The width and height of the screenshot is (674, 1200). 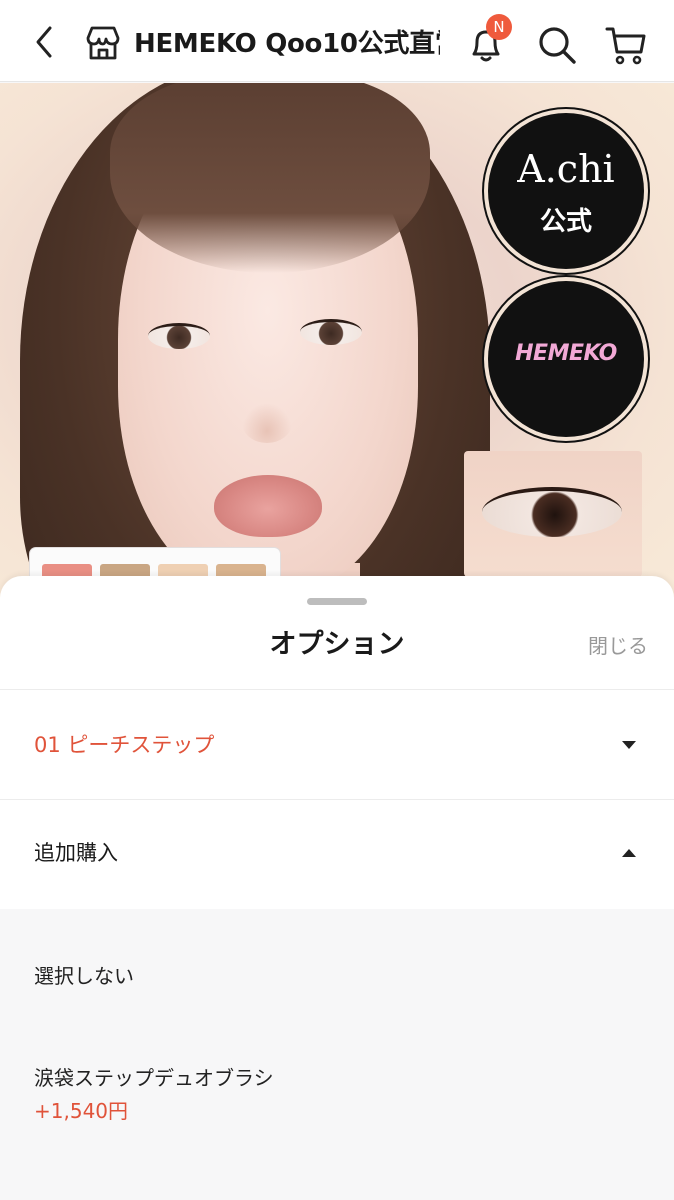 What do you see at coordinates (337, 854) in the screenshot?
I see `additional-purchase-dropdown: 追加購入` at bounding box center [337, 854].